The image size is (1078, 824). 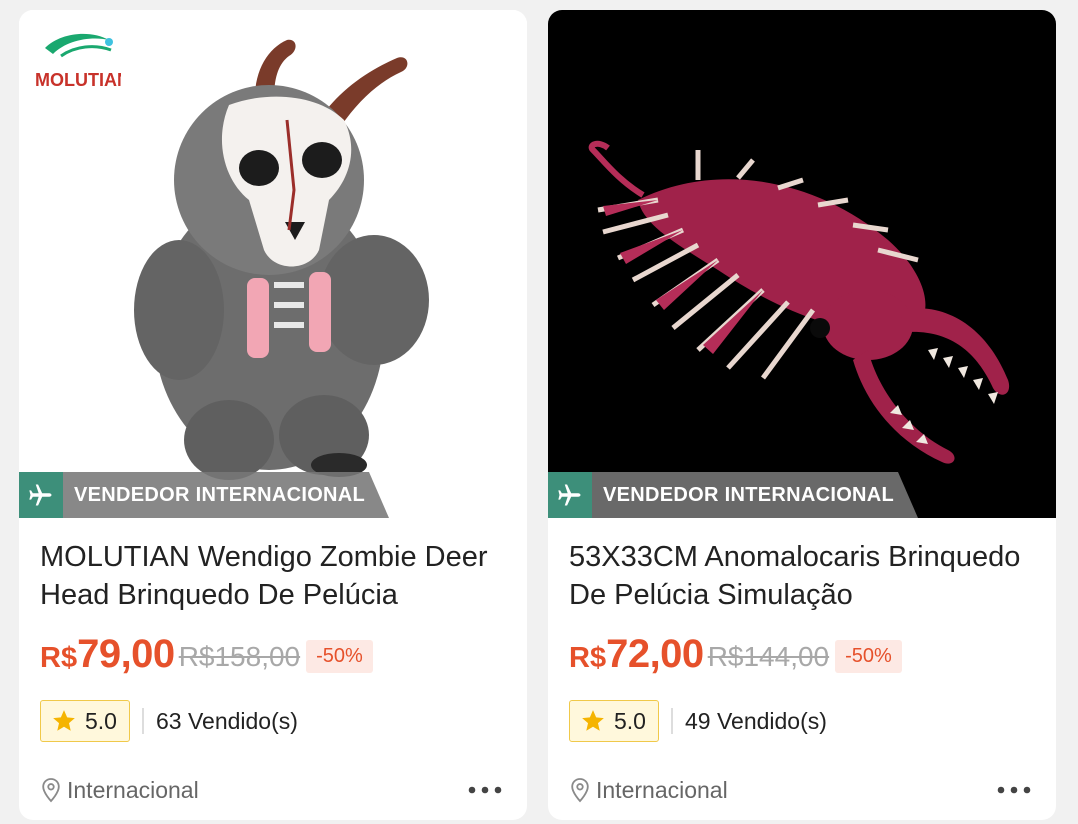 I want to click on rating-row: 5.0 49 Vendido(s), so click(x=698, y=721).